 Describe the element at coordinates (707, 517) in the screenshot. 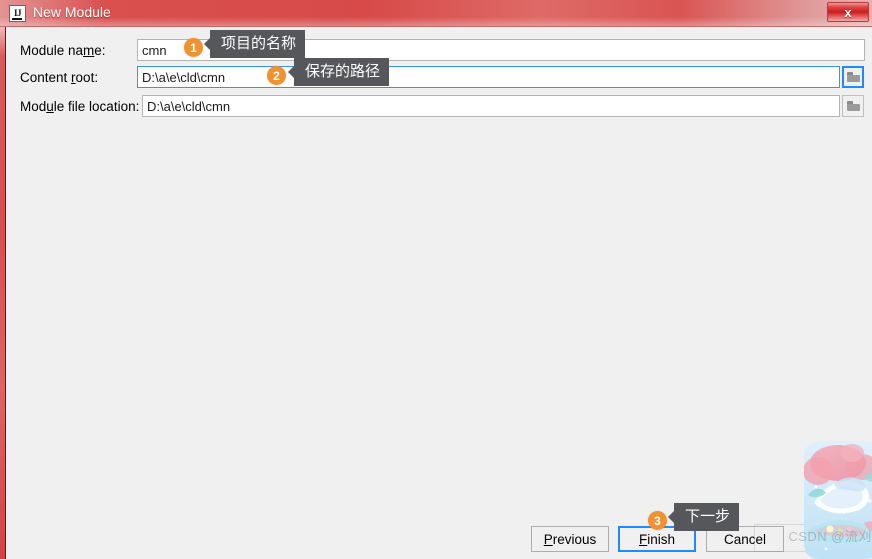

I see `annotation-callout-3: 下一步` at that location.